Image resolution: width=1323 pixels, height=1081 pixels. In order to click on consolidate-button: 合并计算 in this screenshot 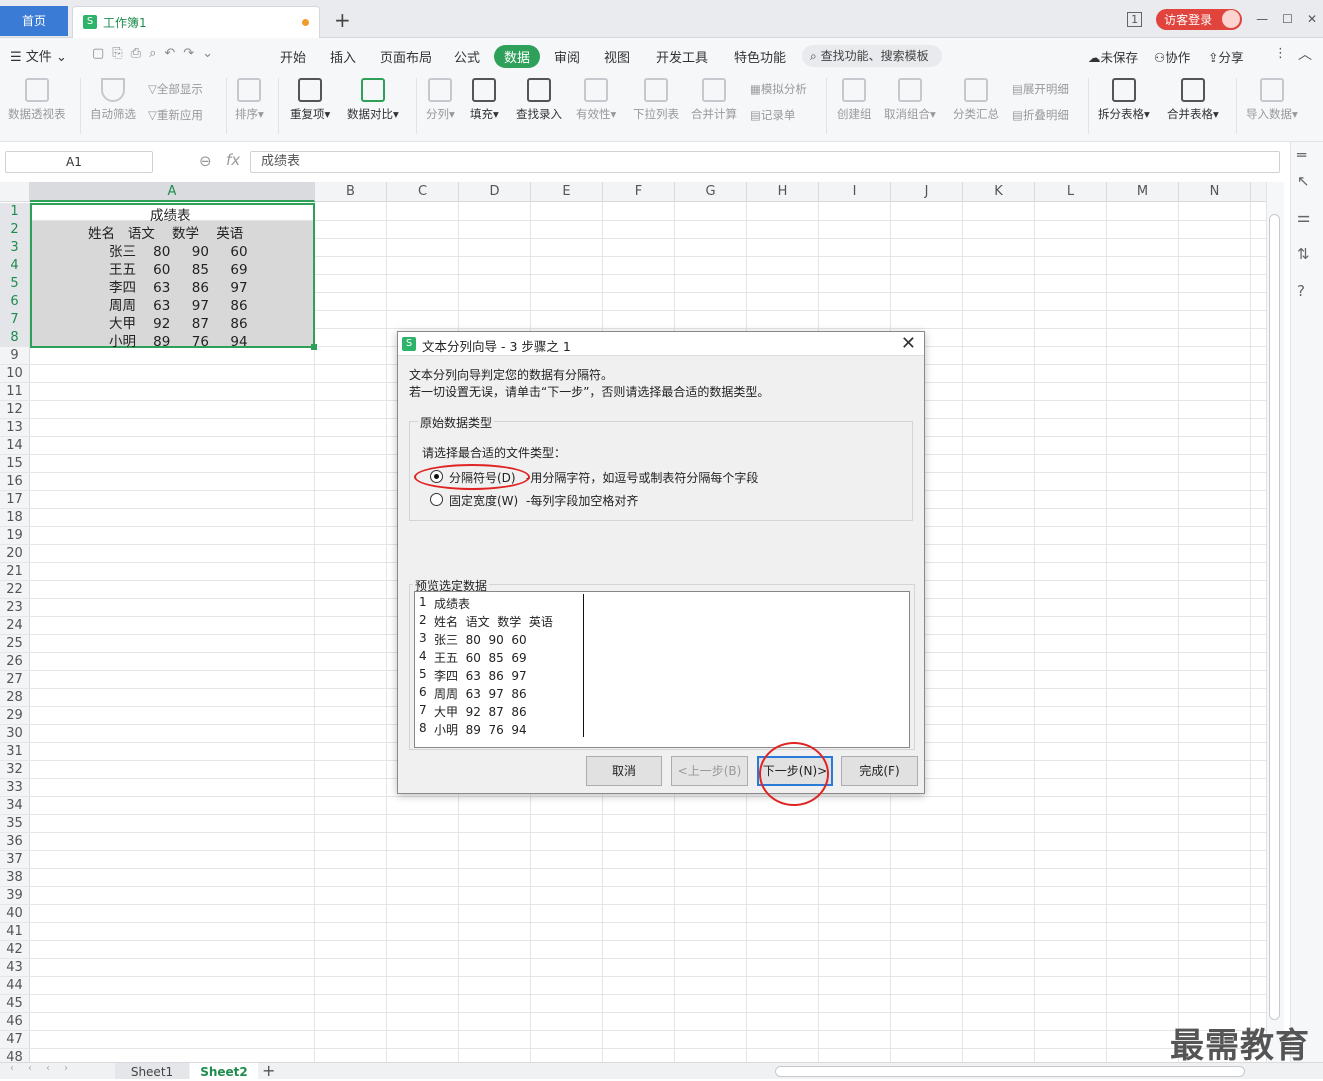, I will do `click(714, 100)`.